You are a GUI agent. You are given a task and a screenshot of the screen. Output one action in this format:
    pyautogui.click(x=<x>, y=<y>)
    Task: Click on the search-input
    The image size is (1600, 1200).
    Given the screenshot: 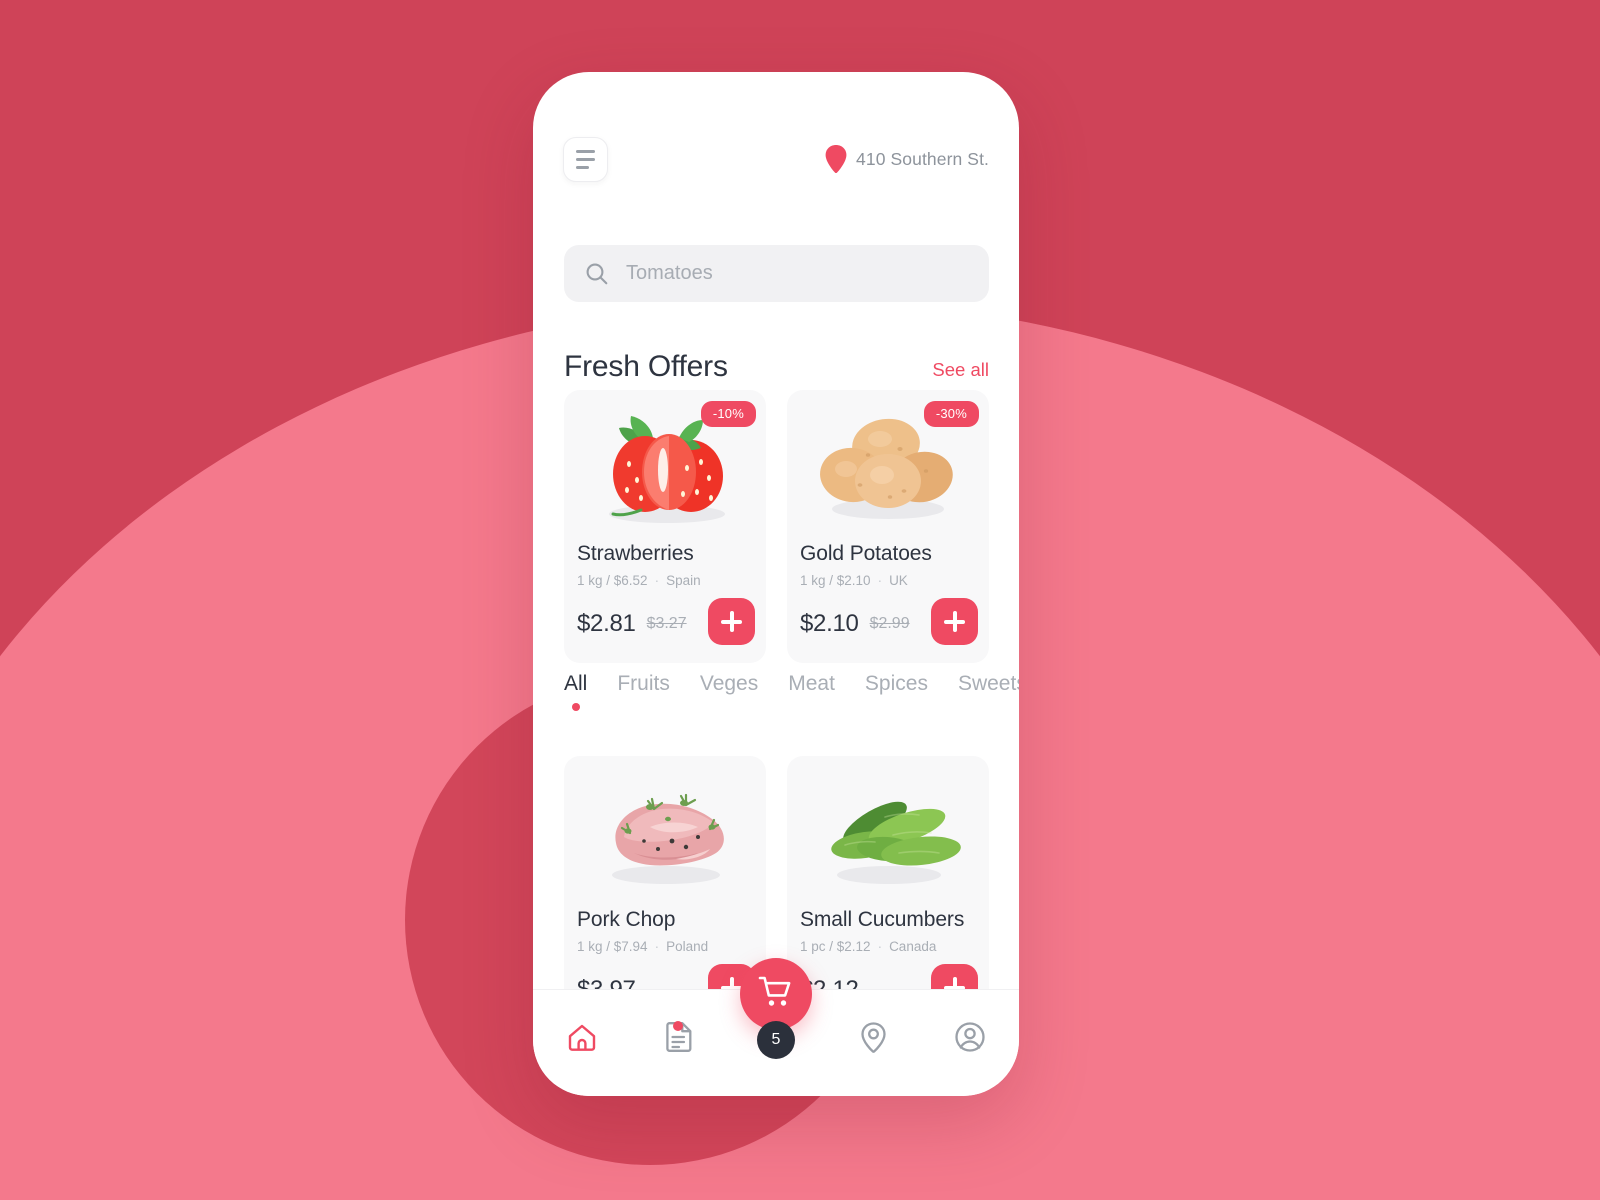 What is the action you would take?
    pyautogui.click(x=796, y=273)
    